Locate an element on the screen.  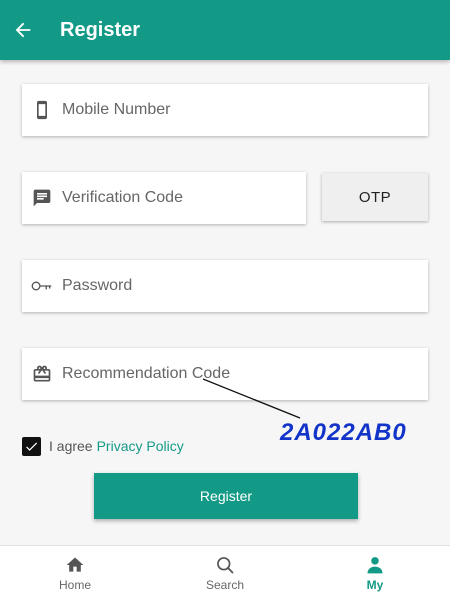
mobile-number-field is located at coordinates (225, 110).